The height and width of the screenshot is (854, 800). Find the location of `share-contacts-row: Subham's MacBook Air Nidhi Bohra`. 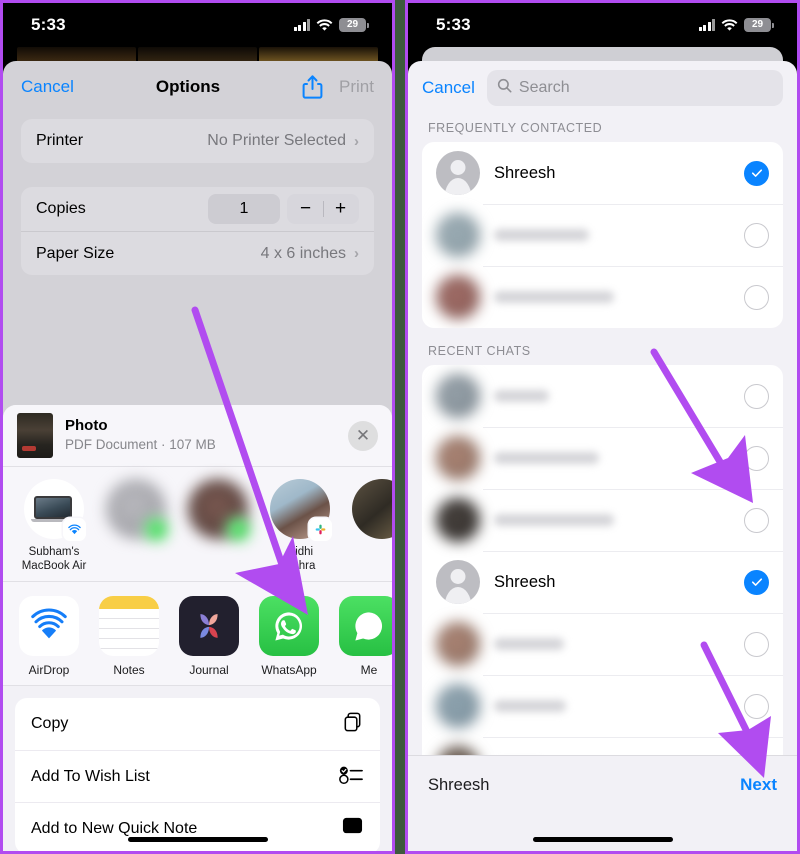

share-contacts-row: Subham's MacBook Air Nidhi Bohra is located at coordinates (197, 525).